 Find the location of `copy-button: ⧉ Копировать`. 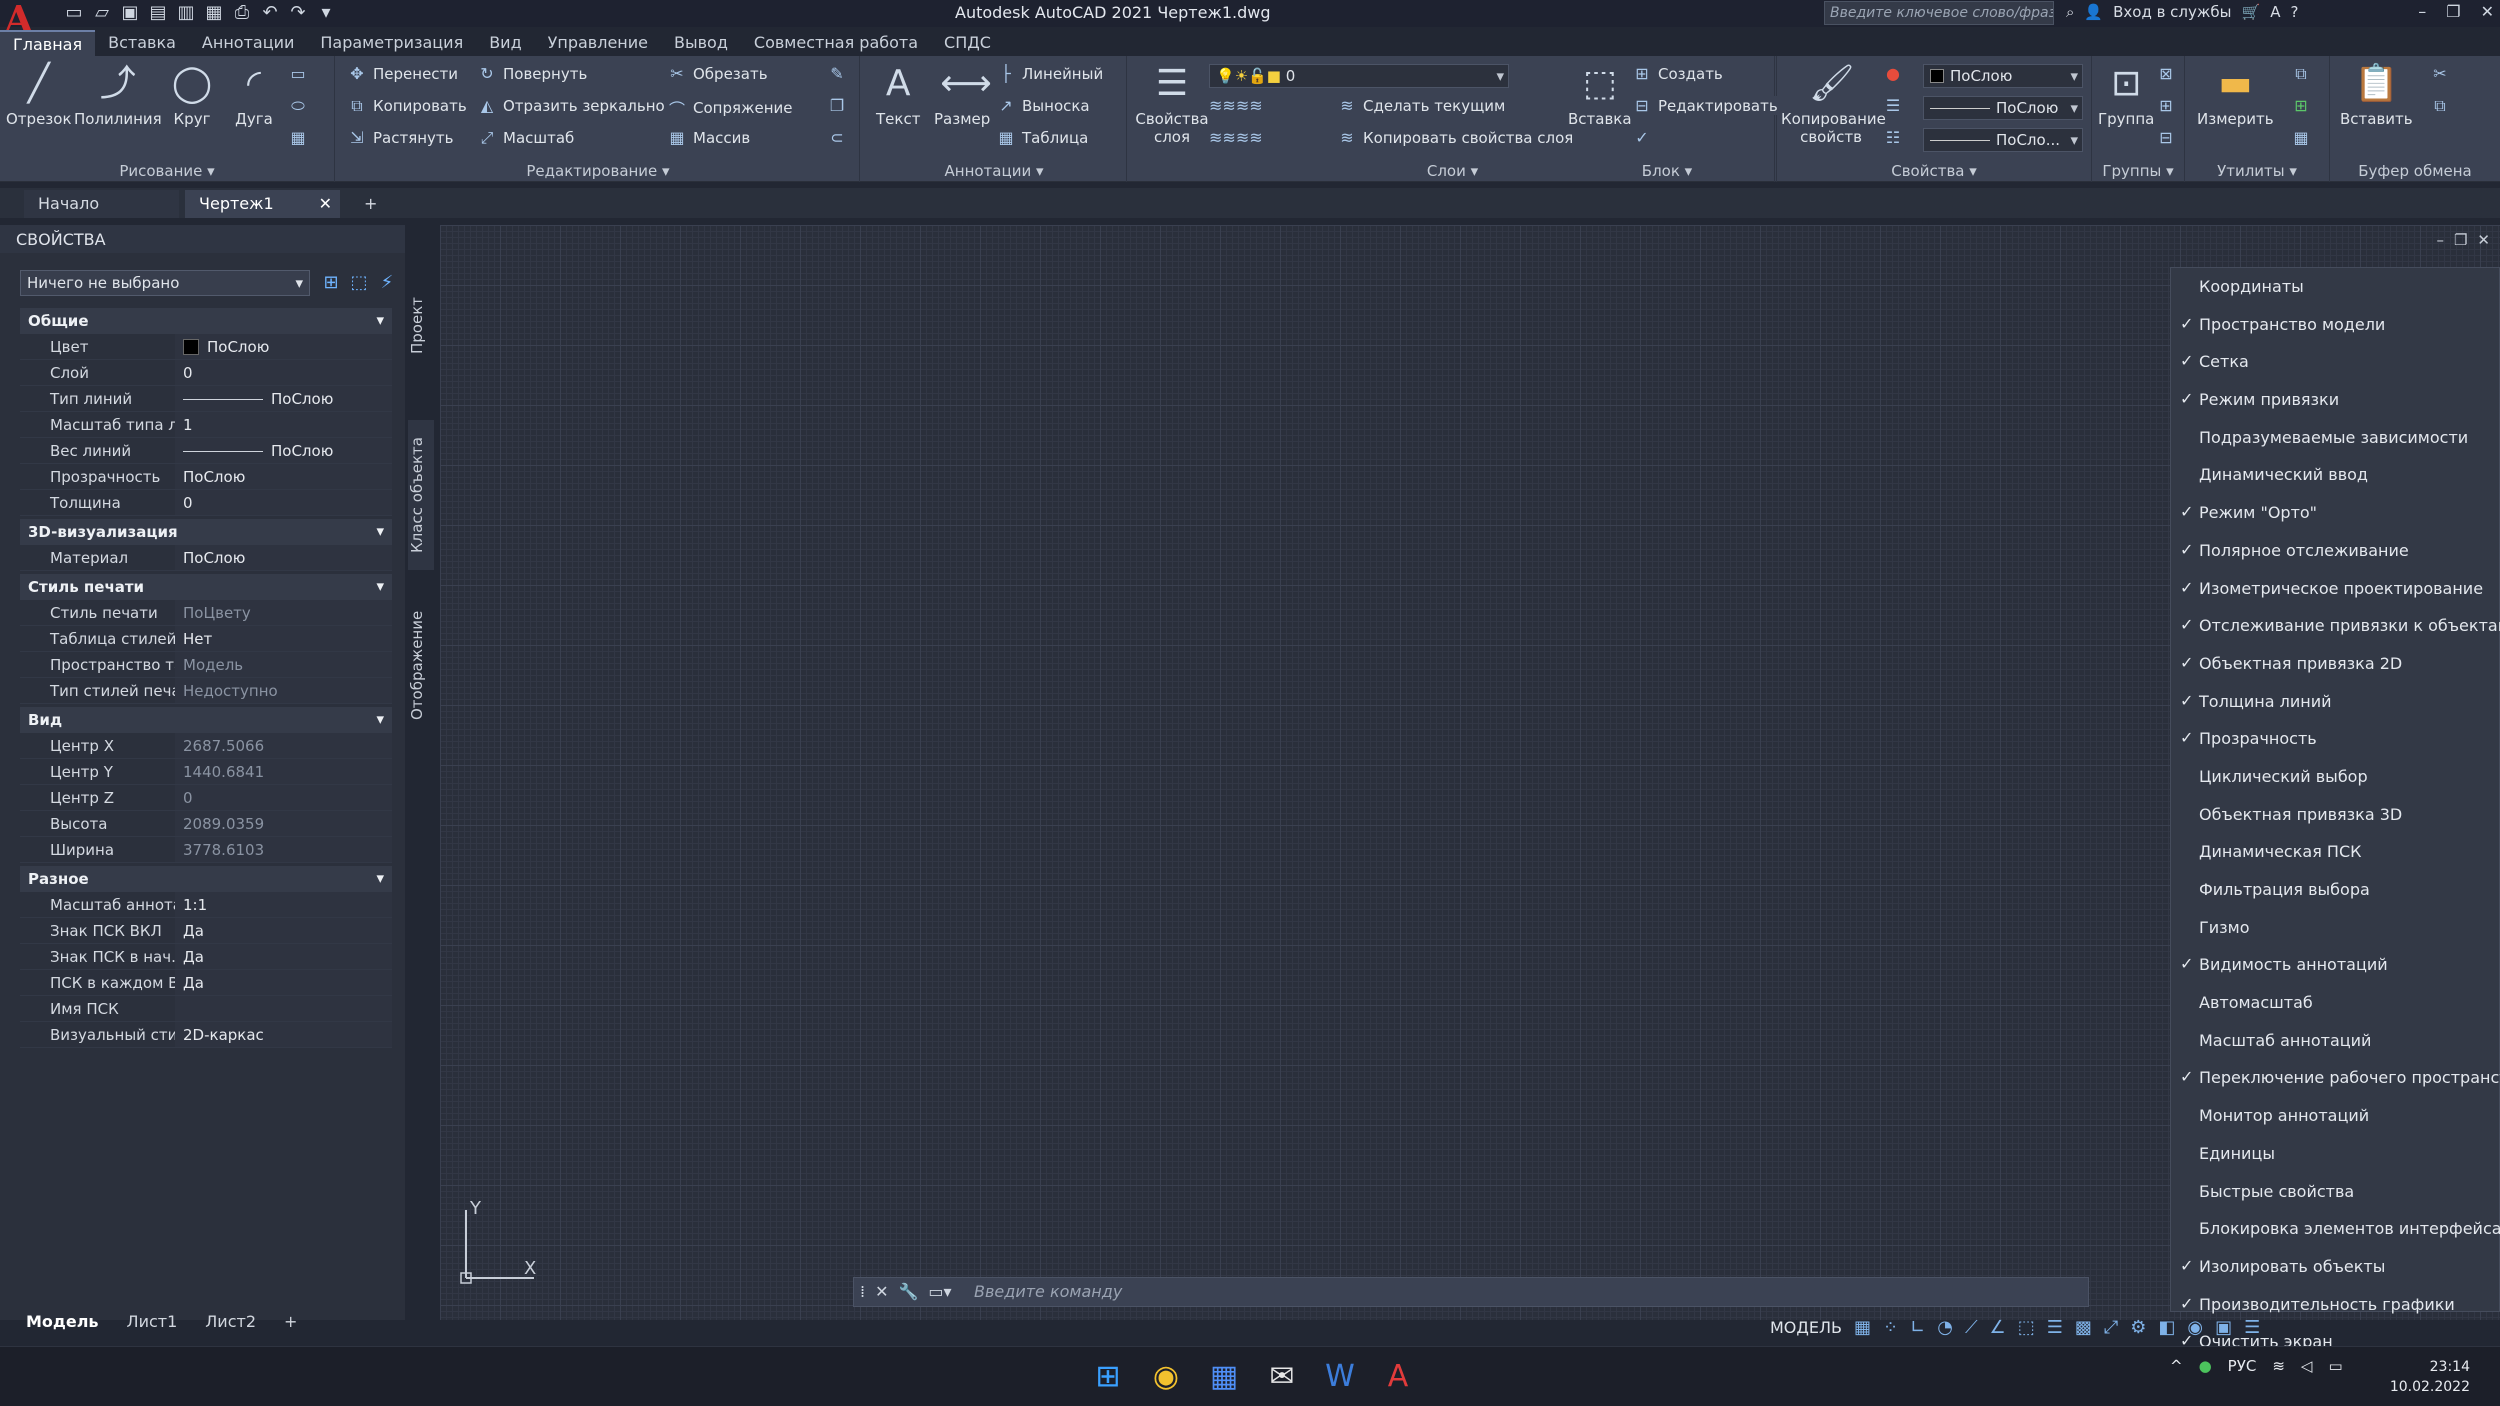

copy-button: ⧉ Копировать is located at coordinates (406, 106).